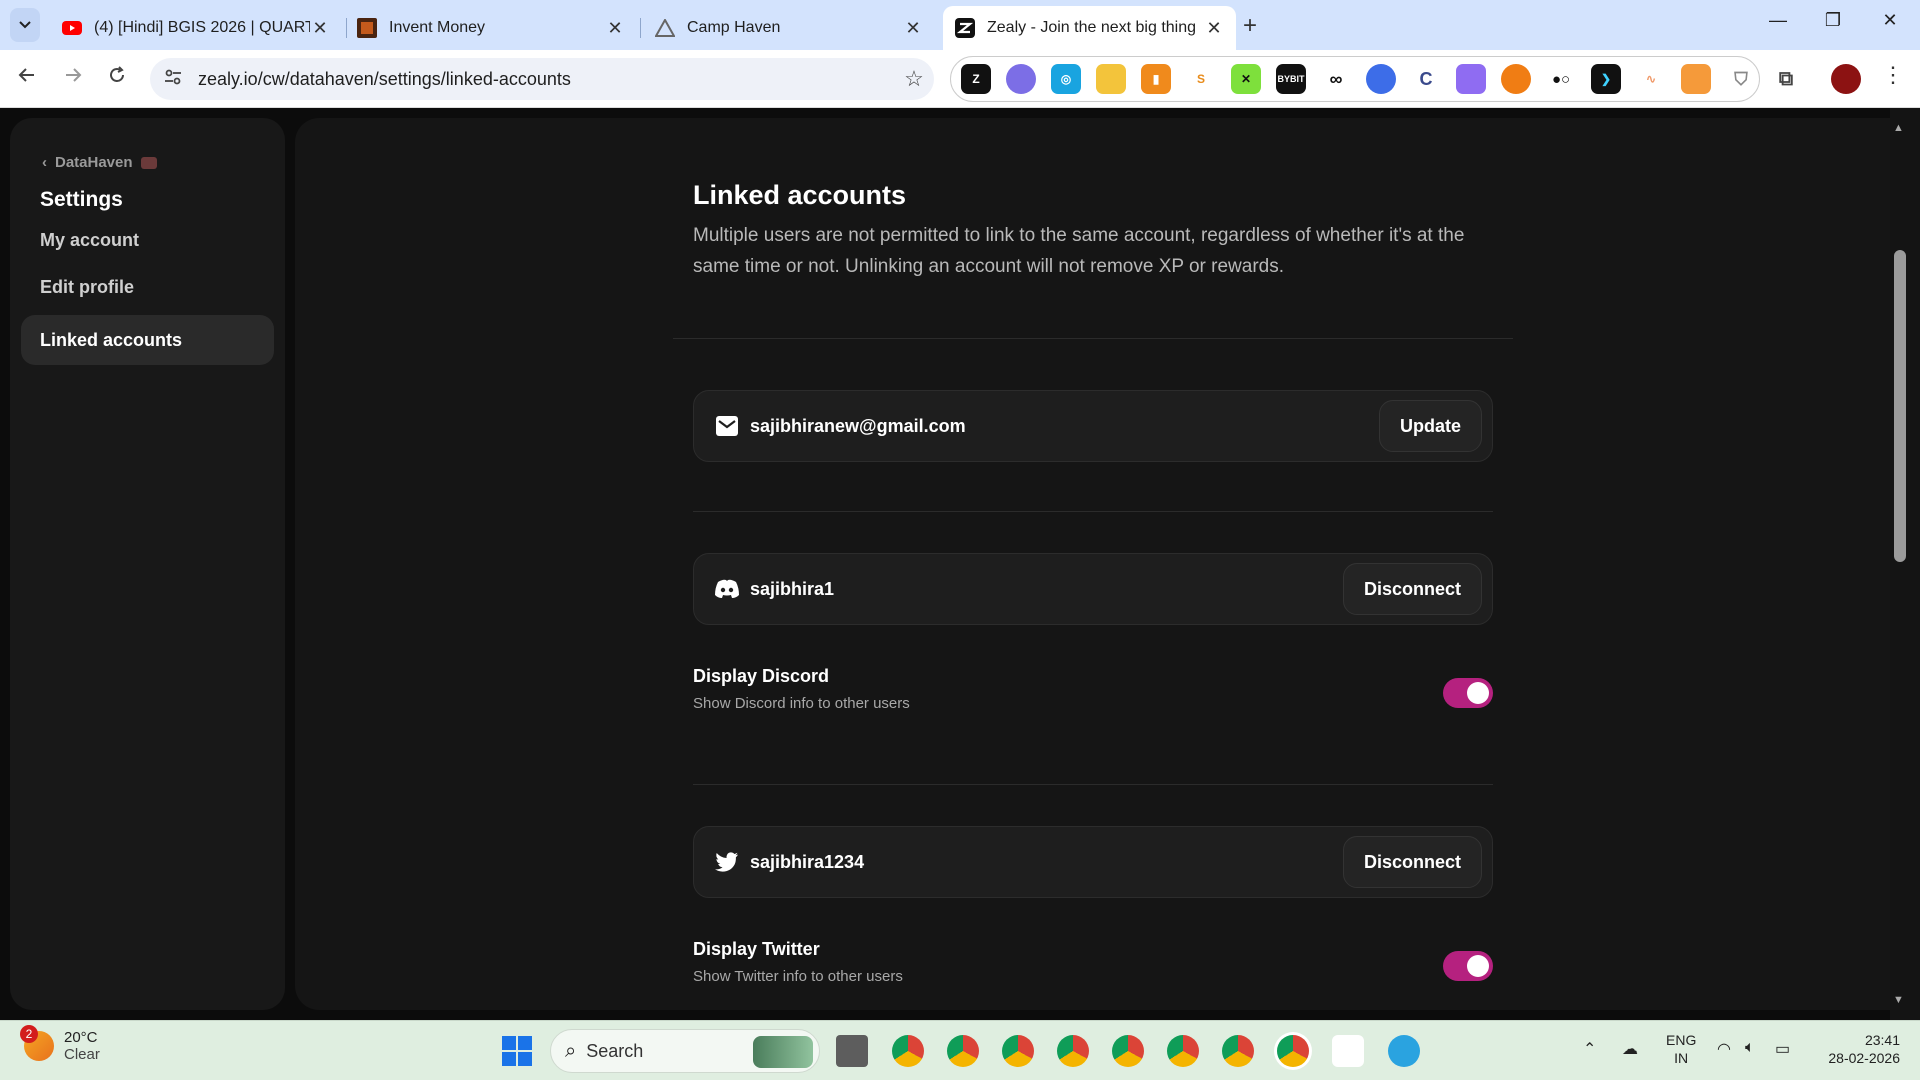 This screenshot has width=1920, height=1080. I want to click on bybit-extension-icon: BYBIT, so click(1291, 79).